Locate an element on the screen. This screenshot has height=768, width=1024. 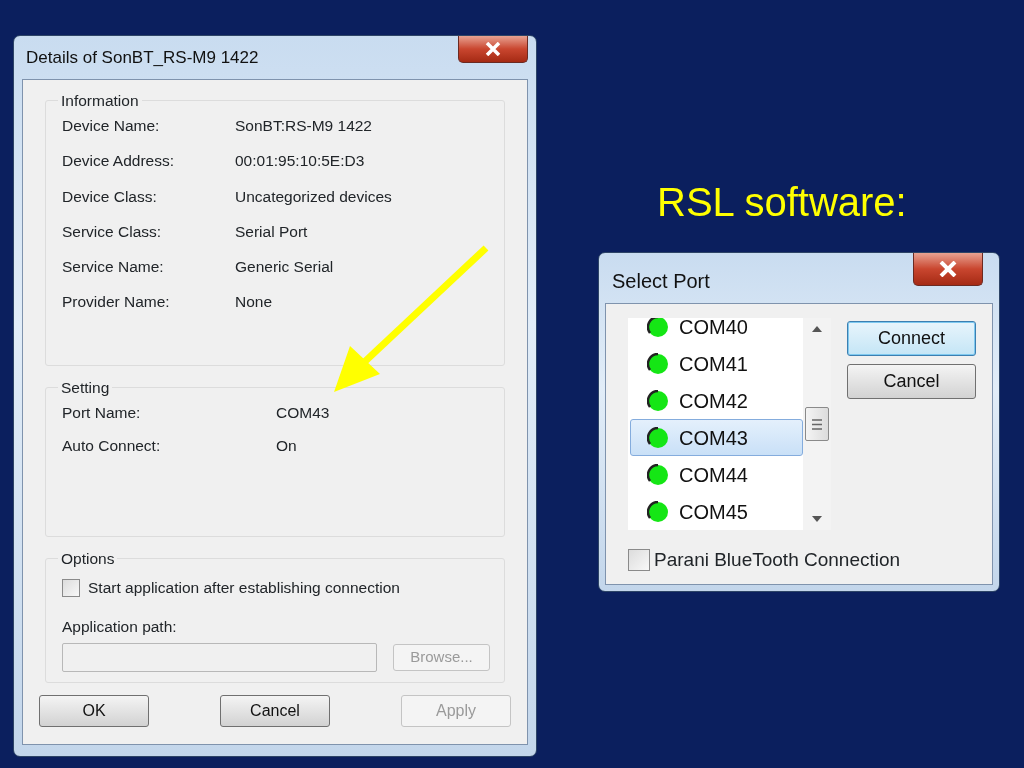
port-name: COM45 is located at coordinates (713, 512).